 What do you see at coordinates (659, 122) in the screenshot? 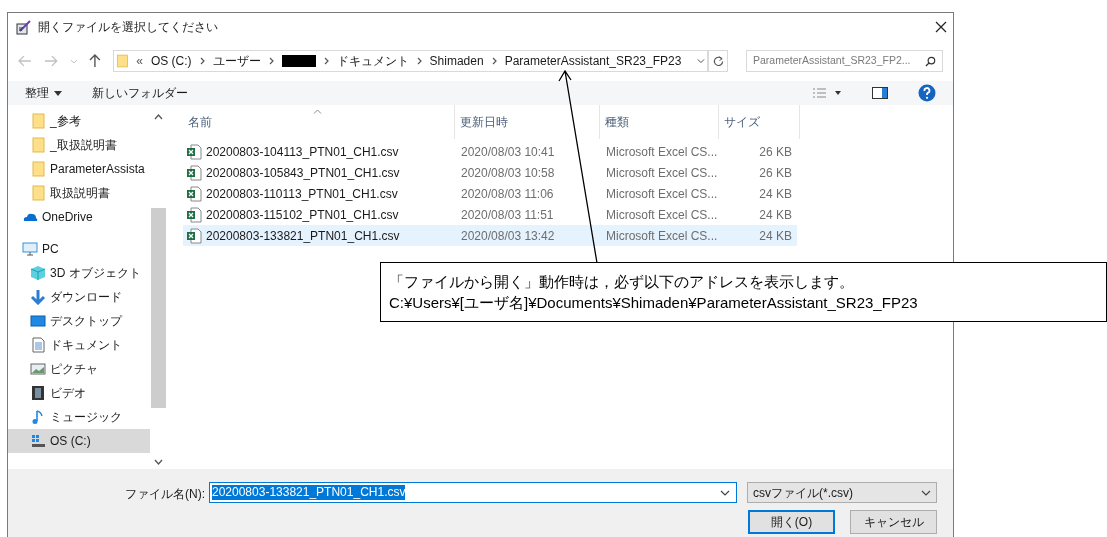
I see `column-header: 種類` at bounding box center [659, 122].